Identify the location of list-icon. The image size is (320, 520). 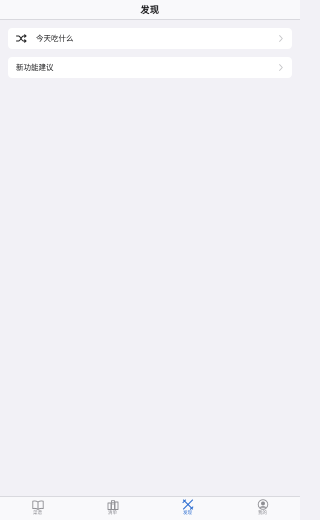
(113, 504).